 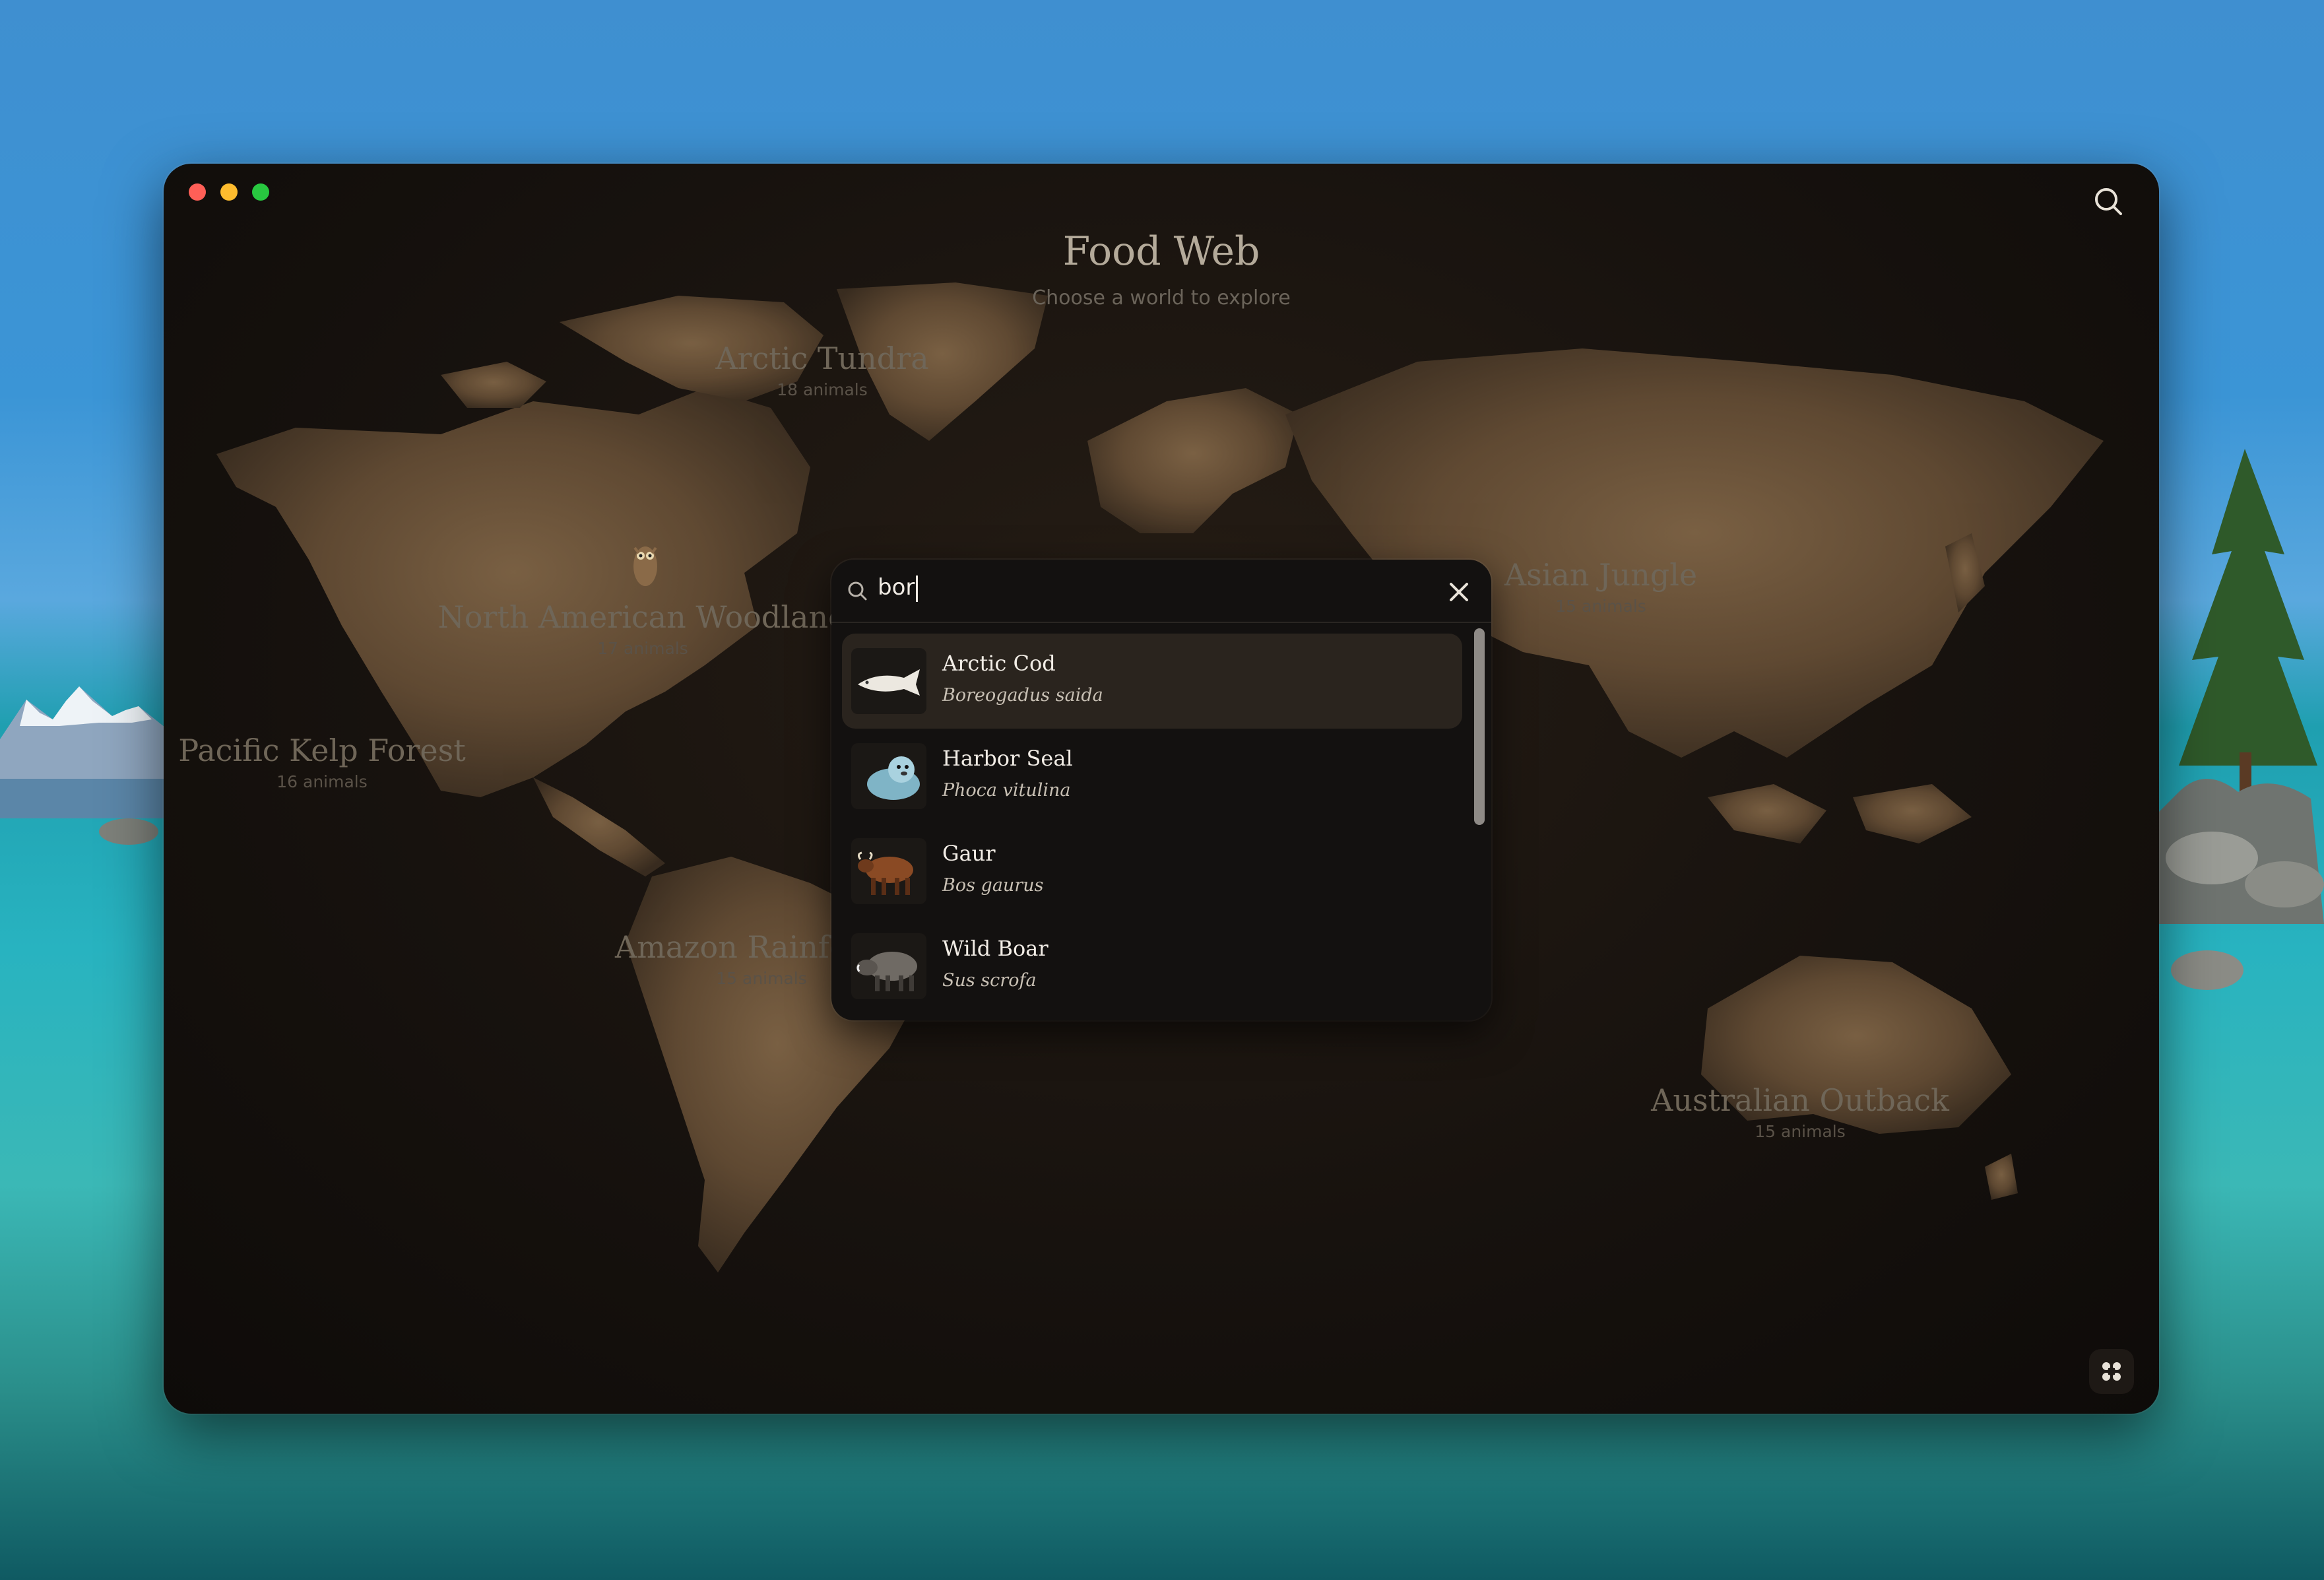 What do you see at coordinates (2238, 686) in the screenshot?
I see `pine-trees-scenery` at bounding box center [2238, 686].